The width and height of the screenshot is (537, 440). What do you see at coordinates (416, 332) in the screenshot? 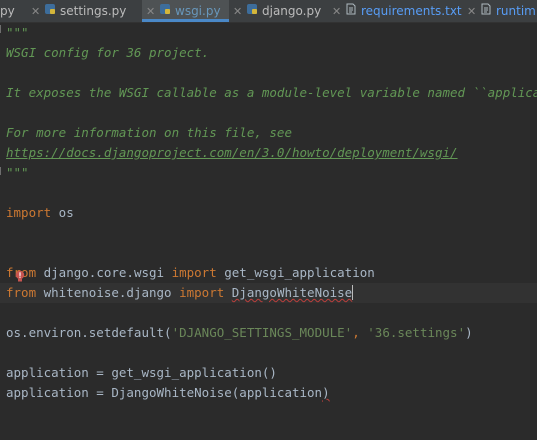
I see `string-literal: '36.settings'` at bounding box center [416, 332].